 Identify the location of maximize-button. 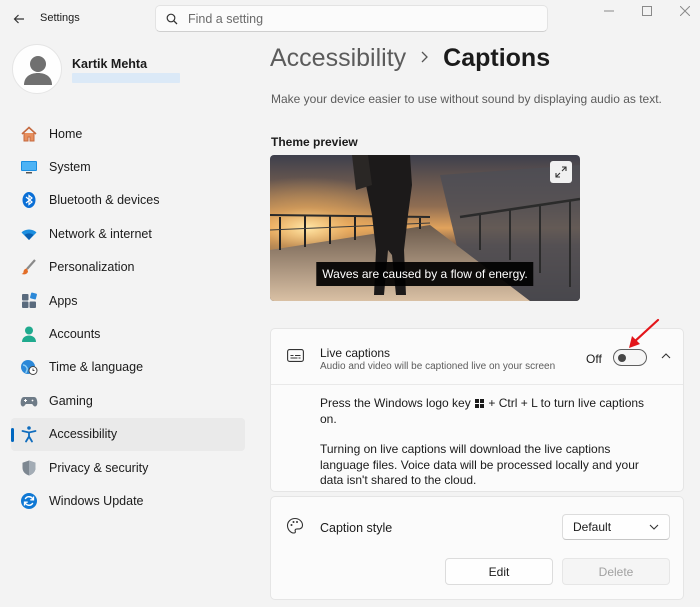
(647, 11).